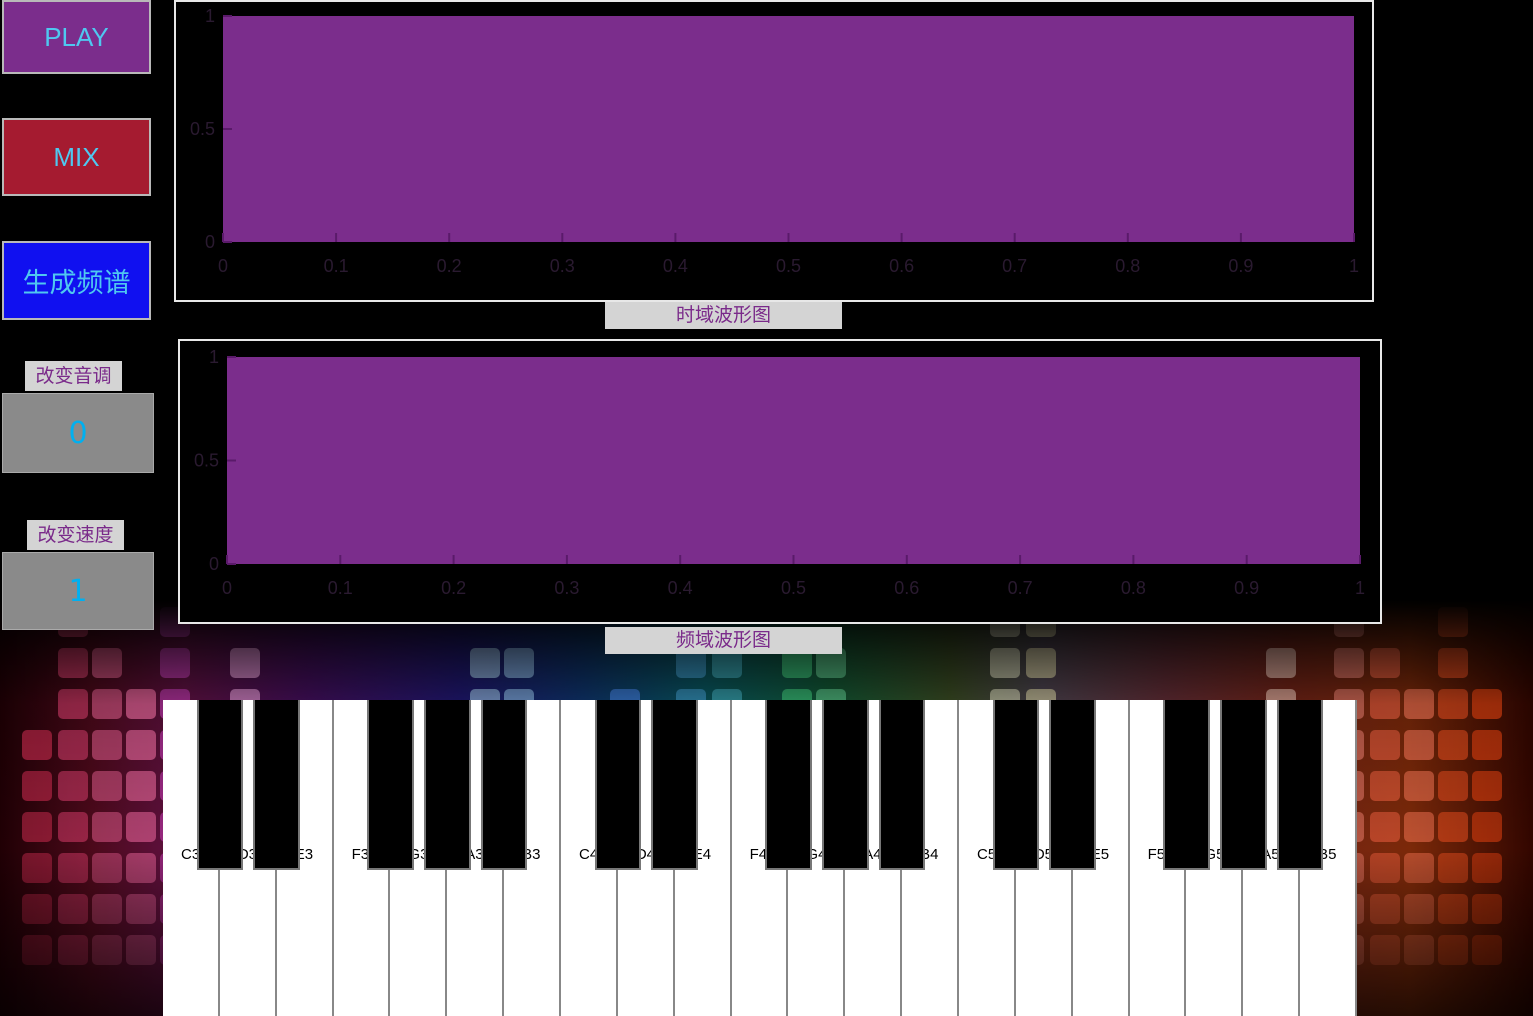 The image size is (1533, 1016). What do you see at coordinates (75, 535) in the screenshot?
I see `speed-label: 改变速度` at bounding box center [75, 535].